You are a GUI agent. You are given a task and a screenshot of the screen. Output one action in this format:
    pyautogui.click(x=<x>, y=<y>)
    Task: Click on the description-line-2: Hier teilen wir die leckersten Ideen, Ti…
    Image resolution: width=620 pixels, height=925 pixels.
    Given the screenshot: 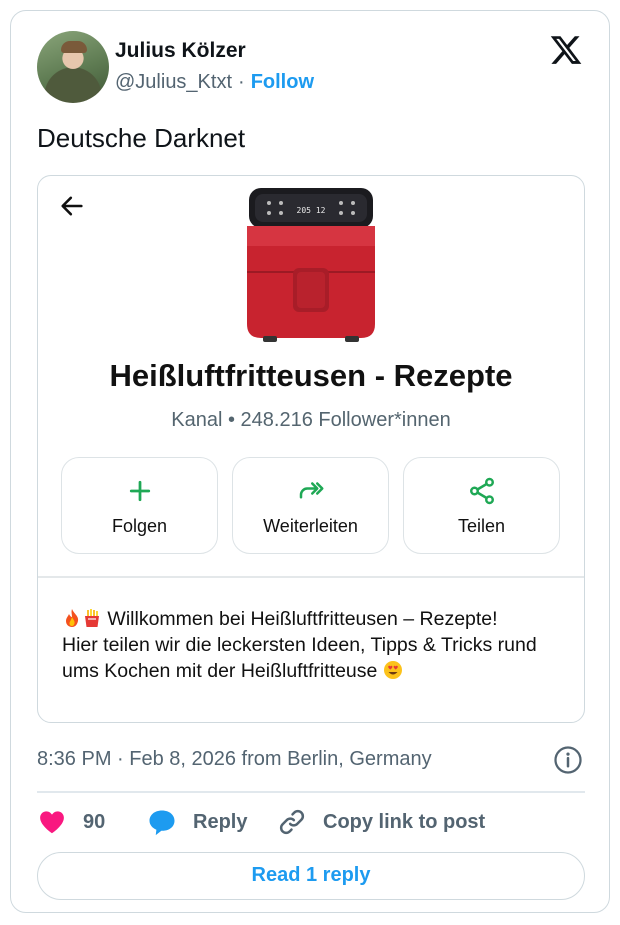 What is the action you would take?
    pyautogui.click(x=299, y=658)
    